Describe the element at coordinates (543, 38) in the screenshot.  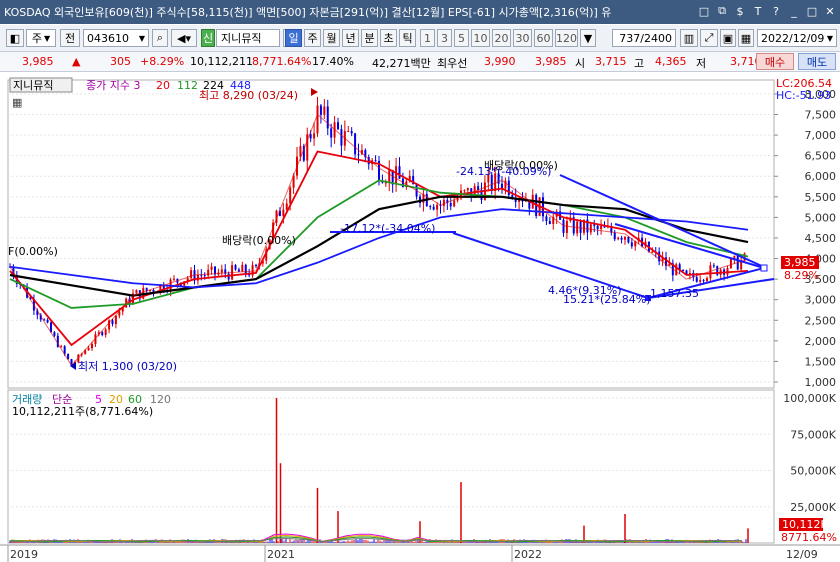
I see `interval-tab-6: 60` at that location.